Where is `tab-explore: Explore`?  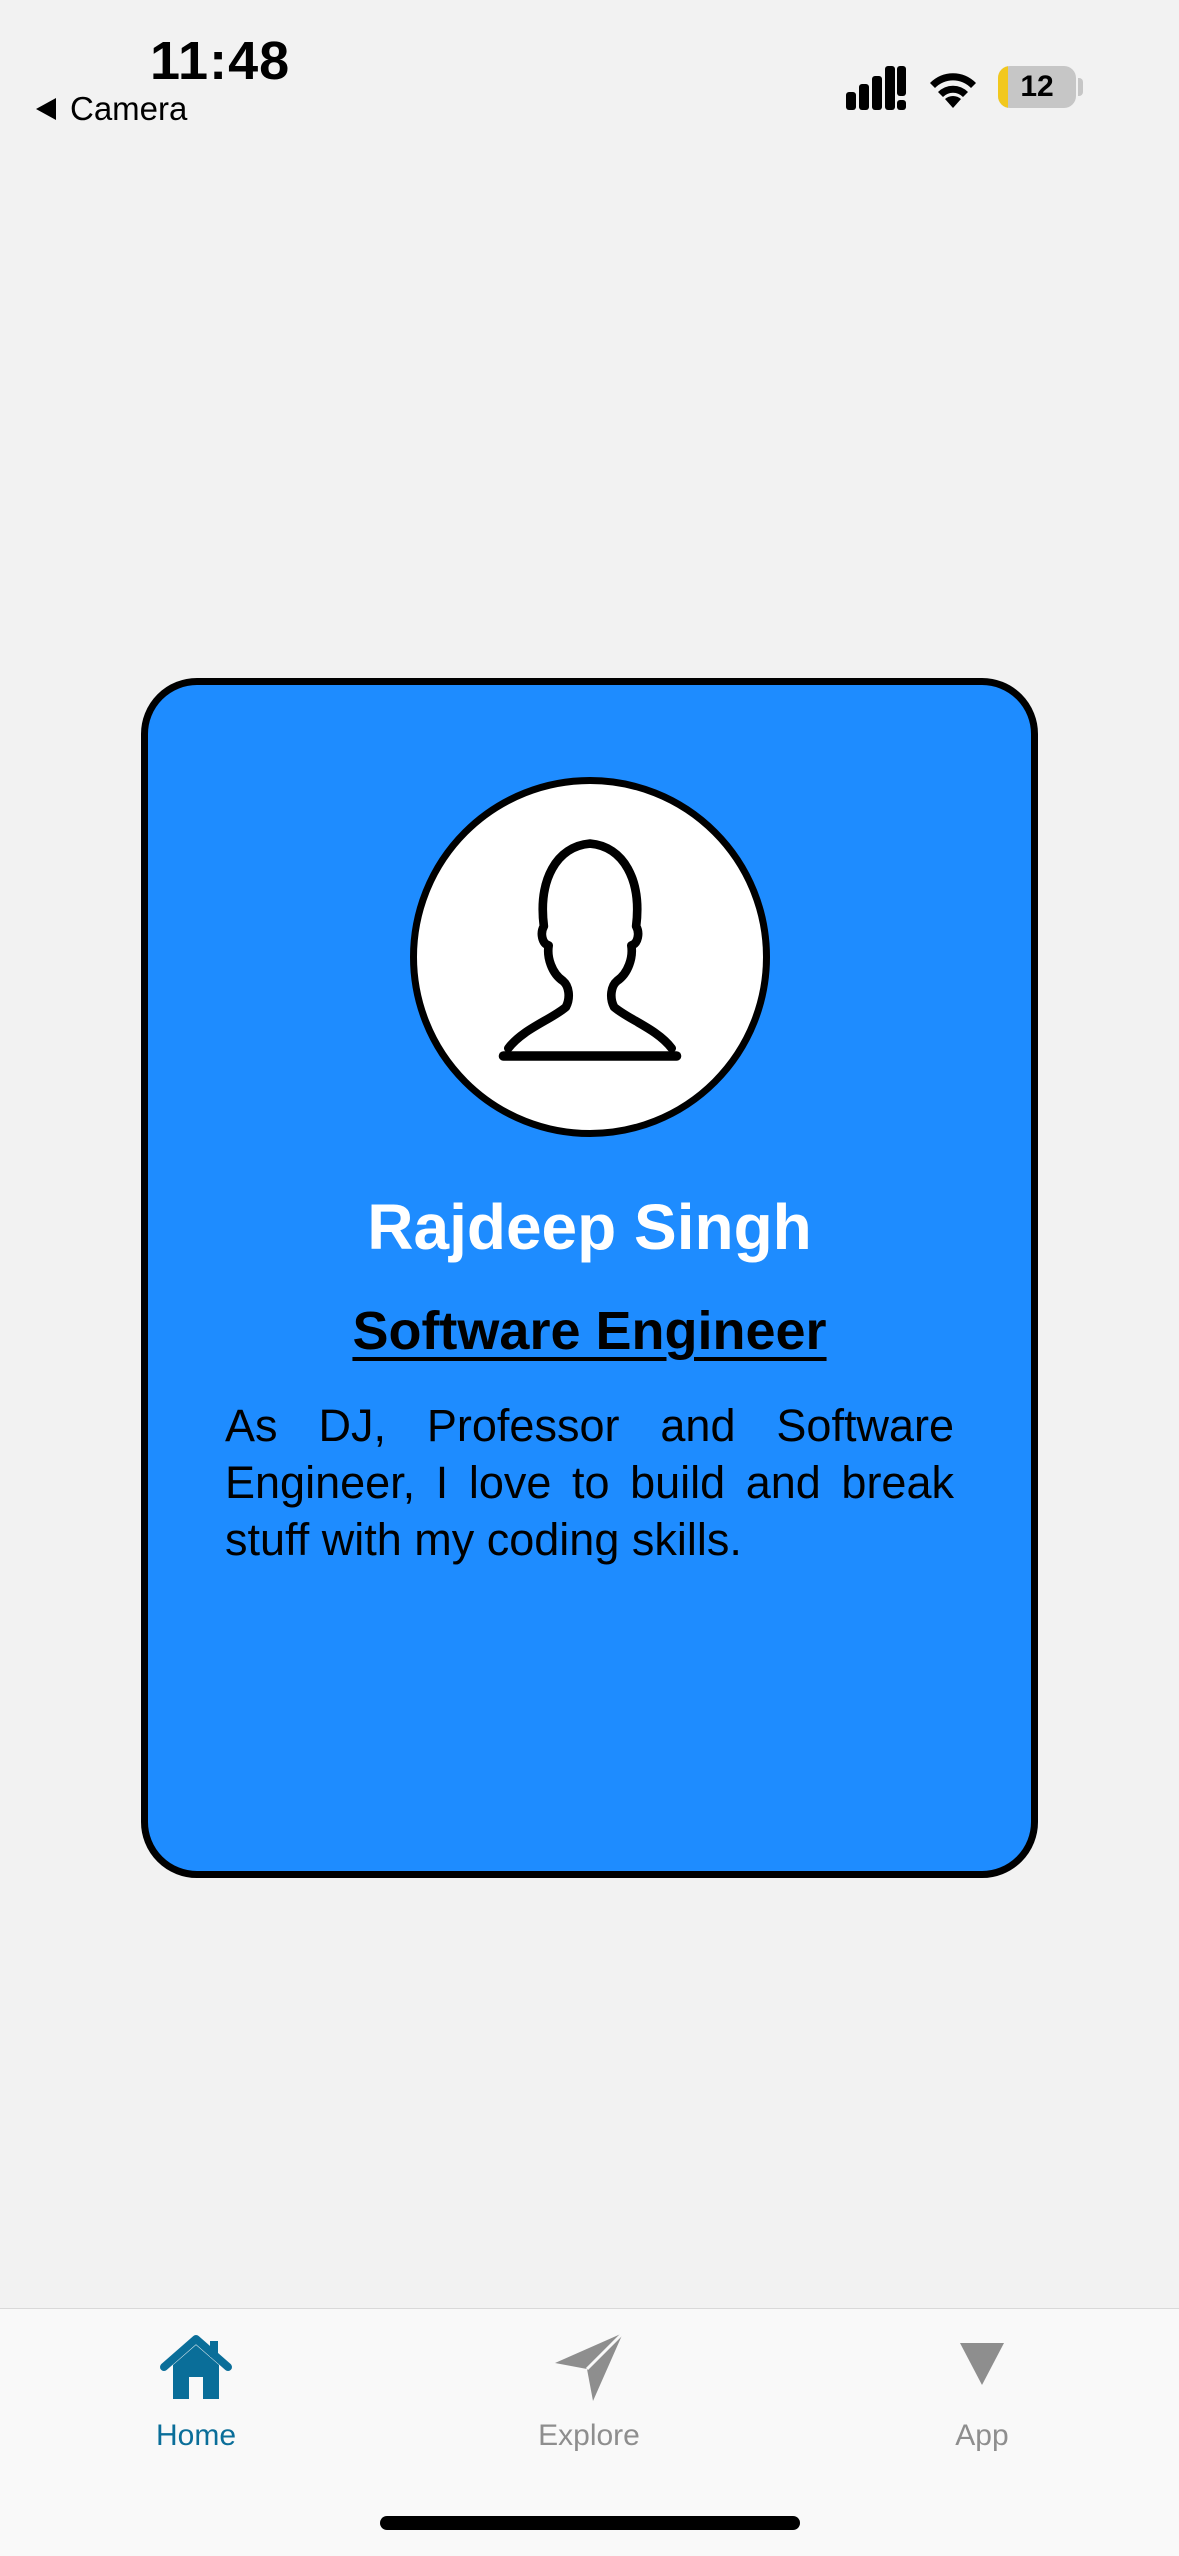
tab-explore: Explore is located at coordinates (589, 2399).